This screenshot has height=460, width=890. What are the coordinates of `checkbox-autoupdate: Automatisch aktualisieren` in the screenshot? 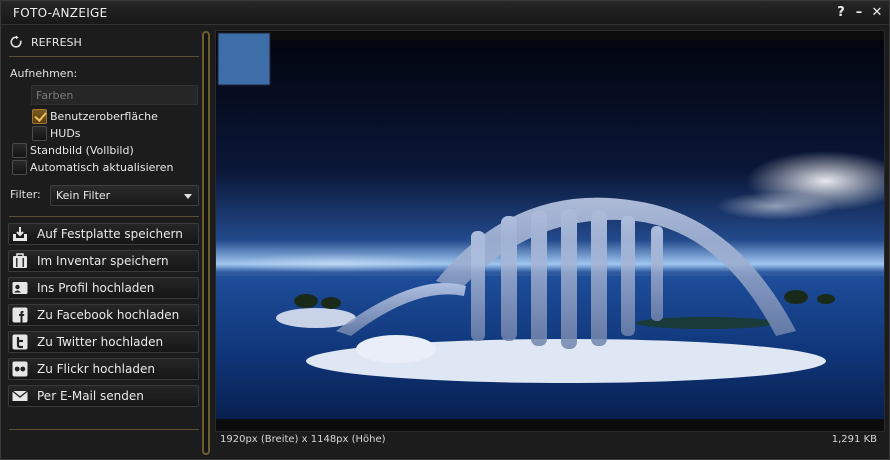 It's located at (92, 167).